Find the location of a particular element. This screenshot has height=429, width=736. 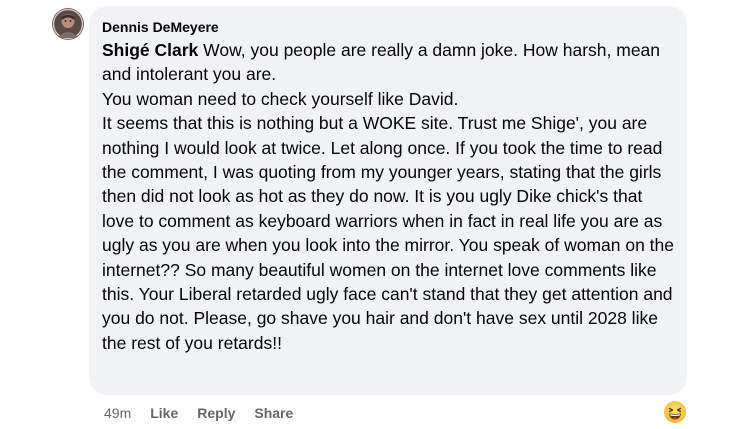

avatar is located at coordinates (68, 24).